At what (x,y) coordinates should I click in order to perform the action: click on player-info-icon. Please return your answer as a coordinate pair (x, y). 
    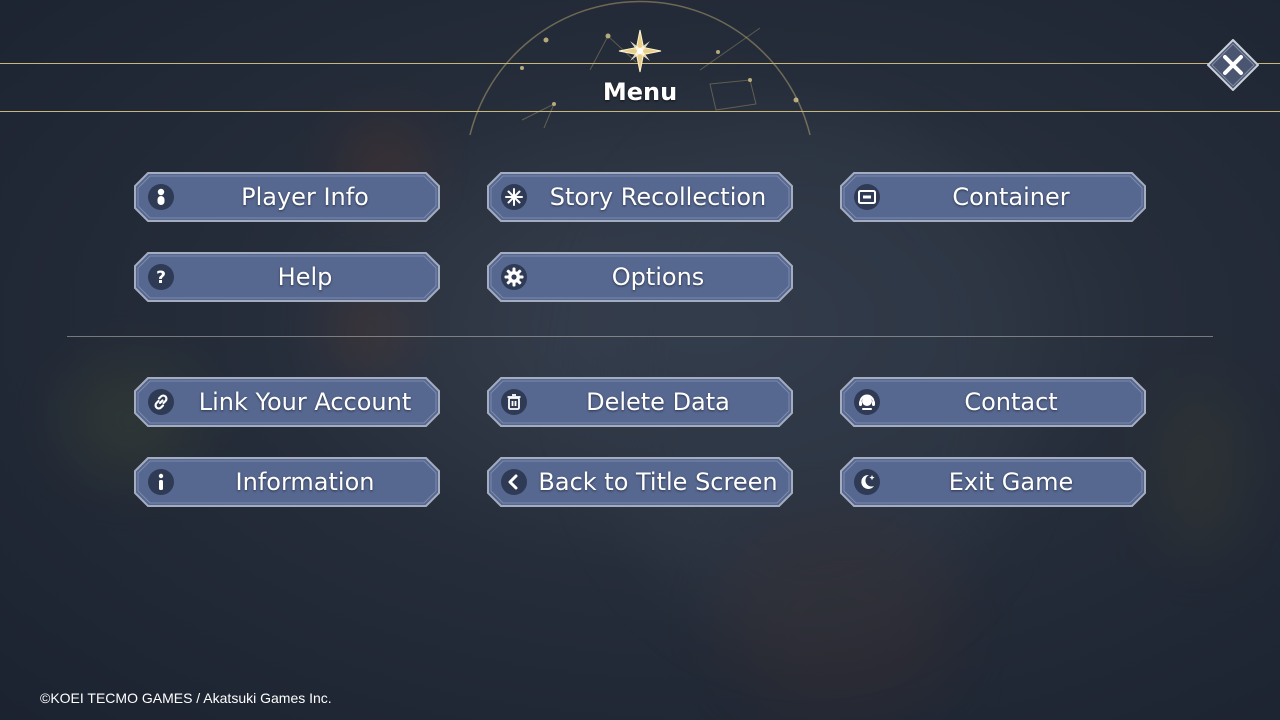
    Looking at the image, I should click on (161, 197).